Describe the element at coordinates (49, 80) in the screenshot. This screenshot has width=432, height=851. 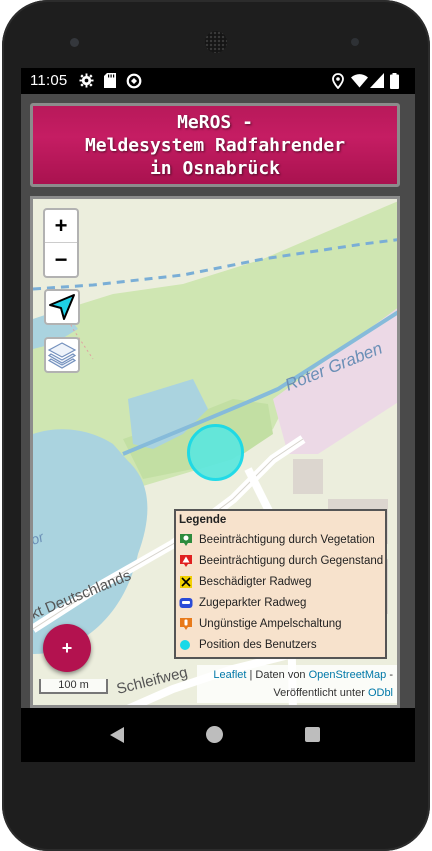
I see `status-time: 11:05` at that location.